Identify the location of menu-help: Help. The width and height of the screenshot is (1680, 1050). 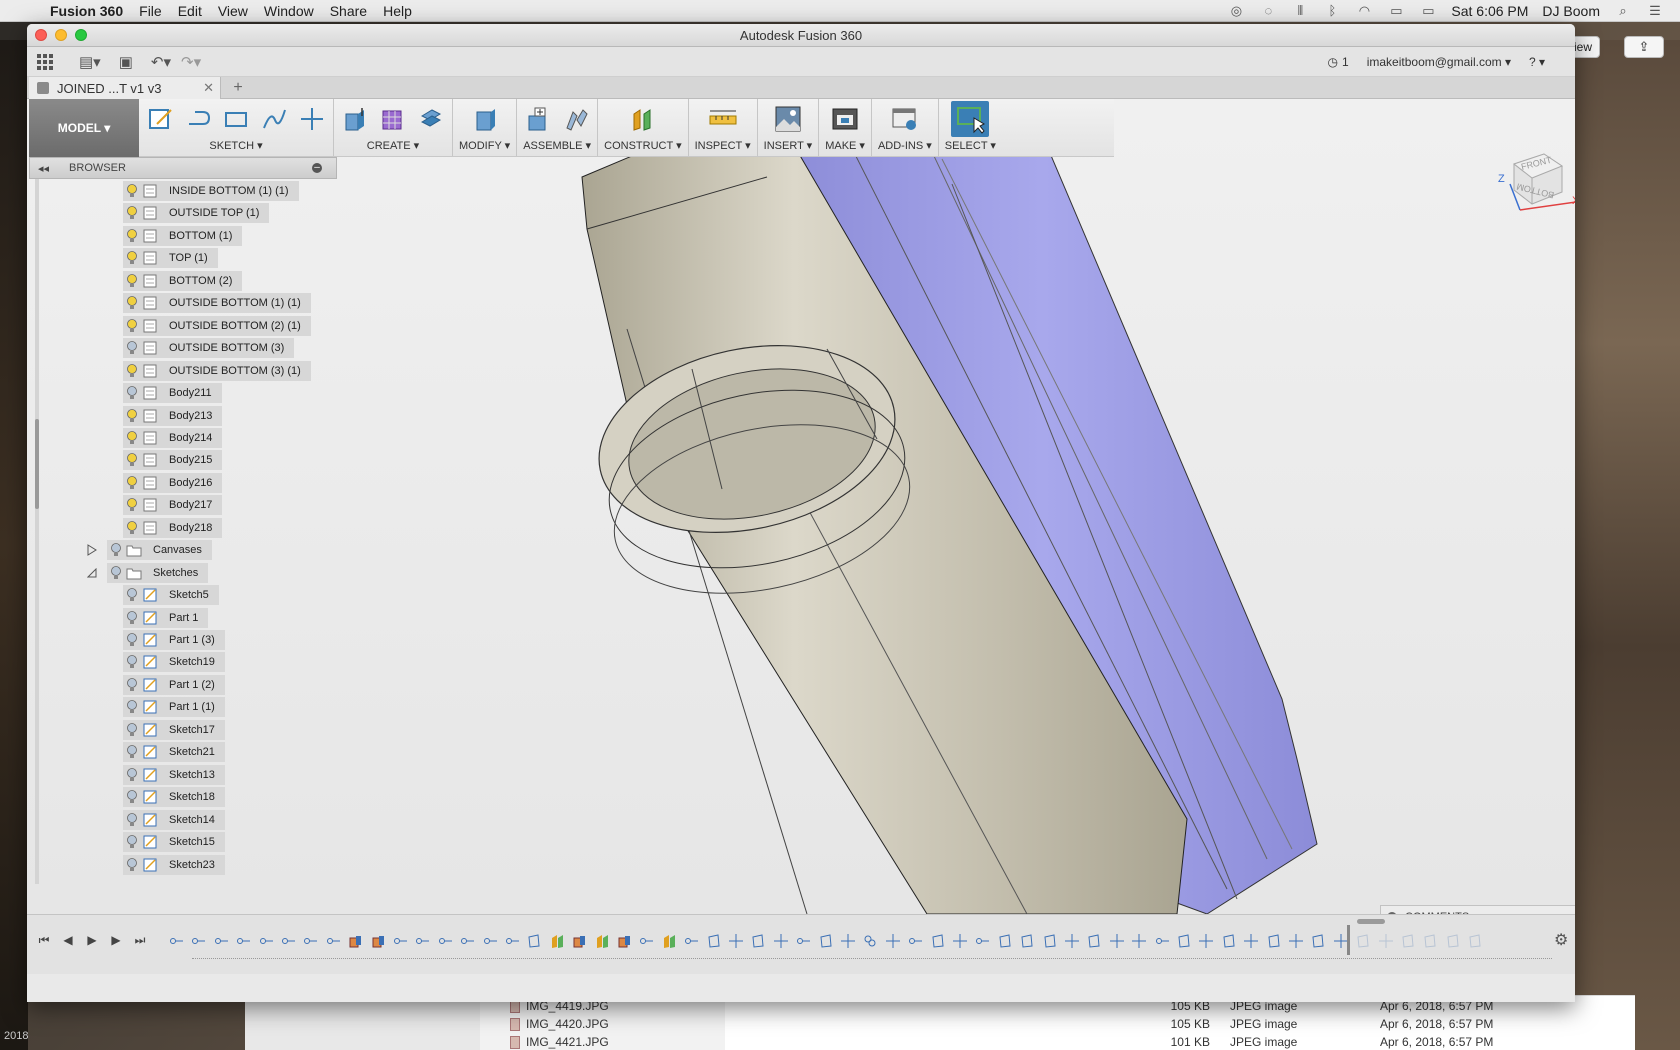
(397, 11).